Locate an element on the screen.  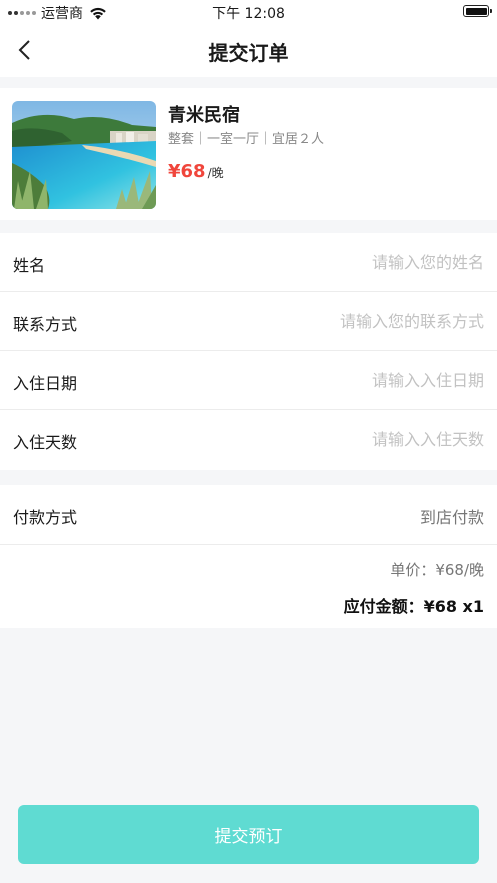
status-bar: 运营商 下午 12:08 is located at coordinates (248, 12).